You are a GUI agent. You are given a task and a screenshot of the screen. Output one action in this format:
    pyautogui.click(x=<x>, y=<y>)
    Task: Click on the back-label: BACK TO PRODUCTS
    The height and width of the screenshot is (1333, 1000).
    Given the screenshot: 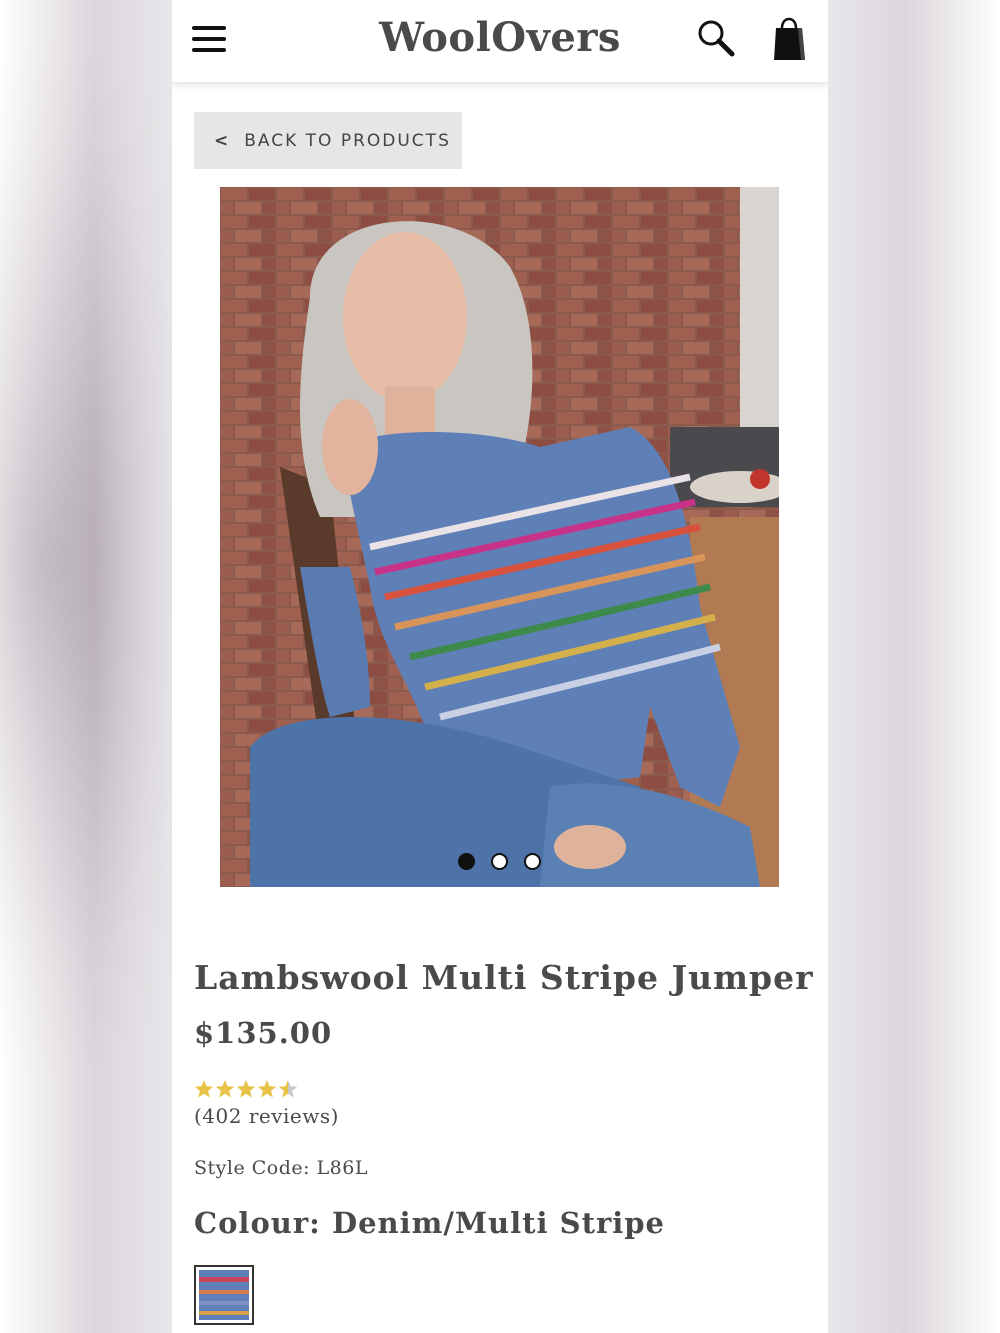 What is the action you would take?
    pyautogui.click(x=347, y=140)
    